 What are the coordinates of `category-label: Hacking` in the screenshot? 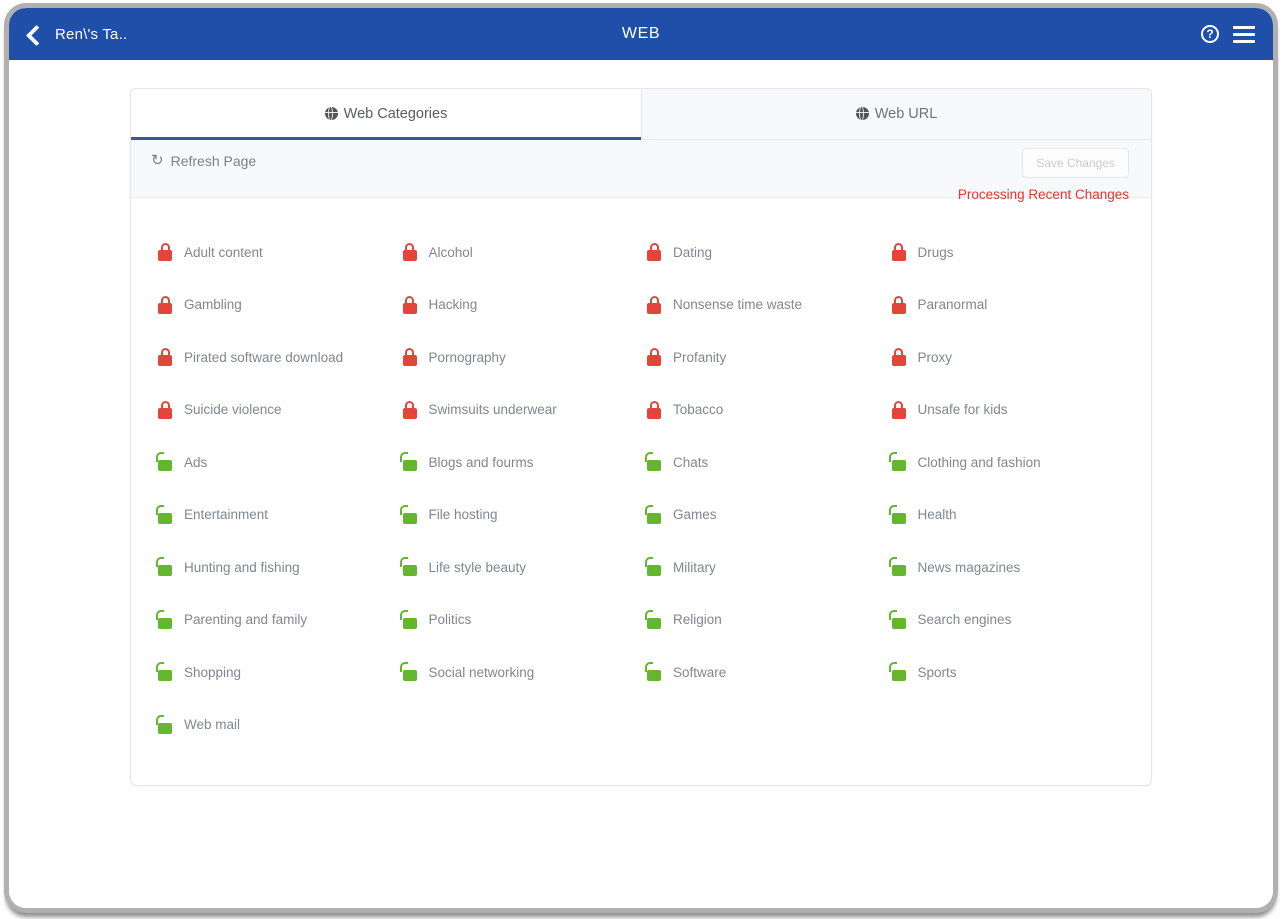 It's located at (453, 305).